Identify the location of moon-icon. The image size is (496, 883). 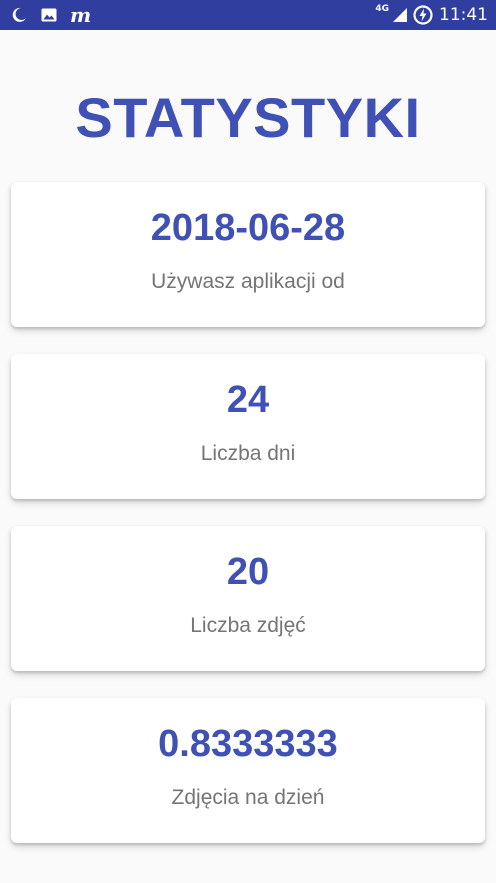
(19, 15).